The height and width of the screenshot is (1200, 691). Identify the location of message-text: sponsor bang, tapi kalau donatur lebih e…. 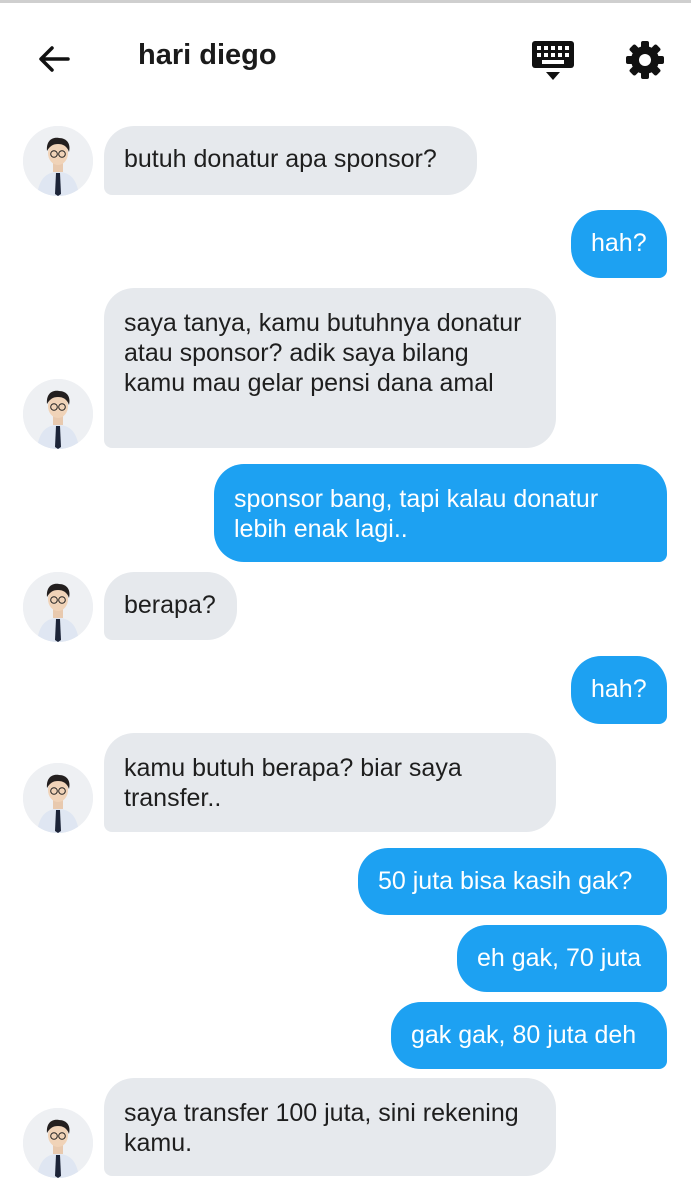
(416, 514).